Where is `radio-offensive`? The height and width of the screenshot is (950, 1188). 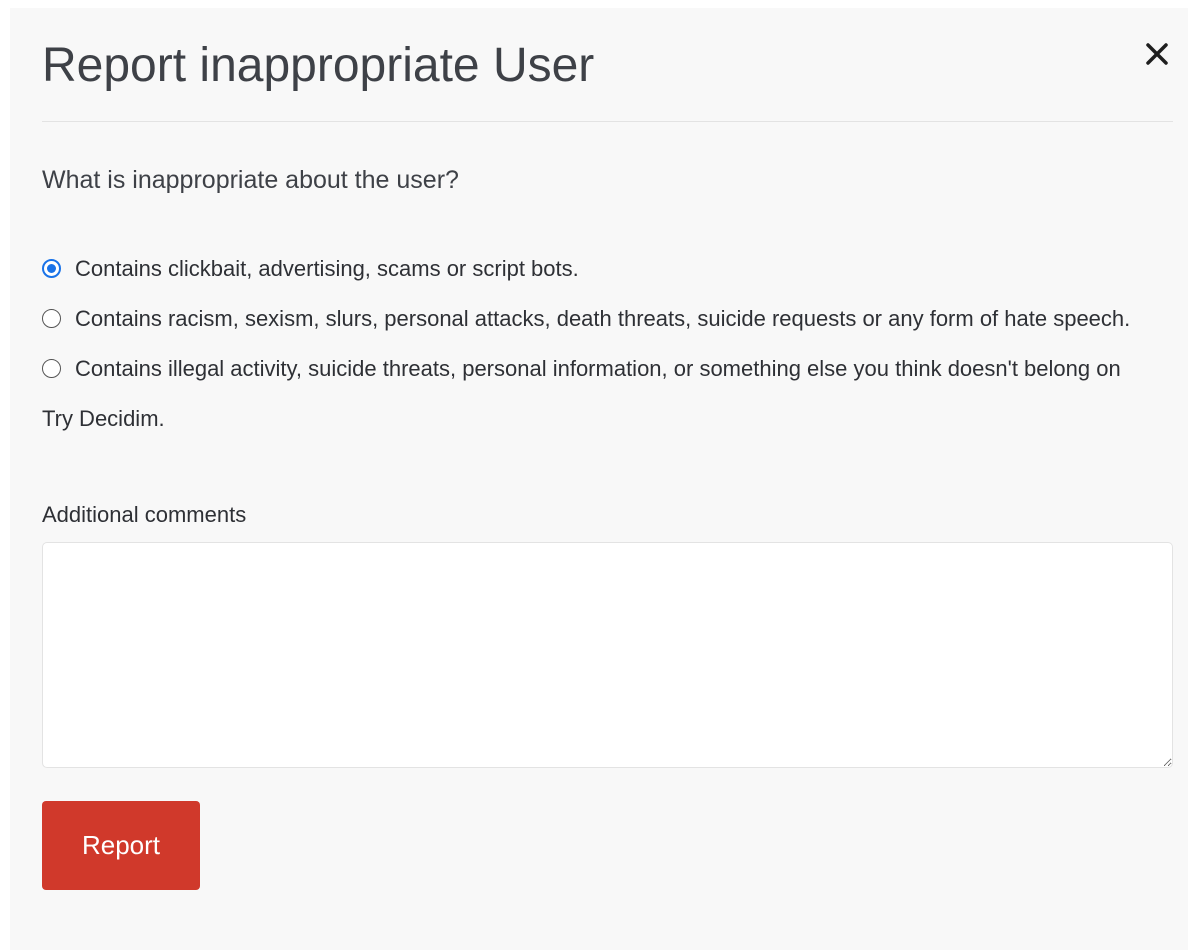
radio-offensive is located at coordinates (51, 318).